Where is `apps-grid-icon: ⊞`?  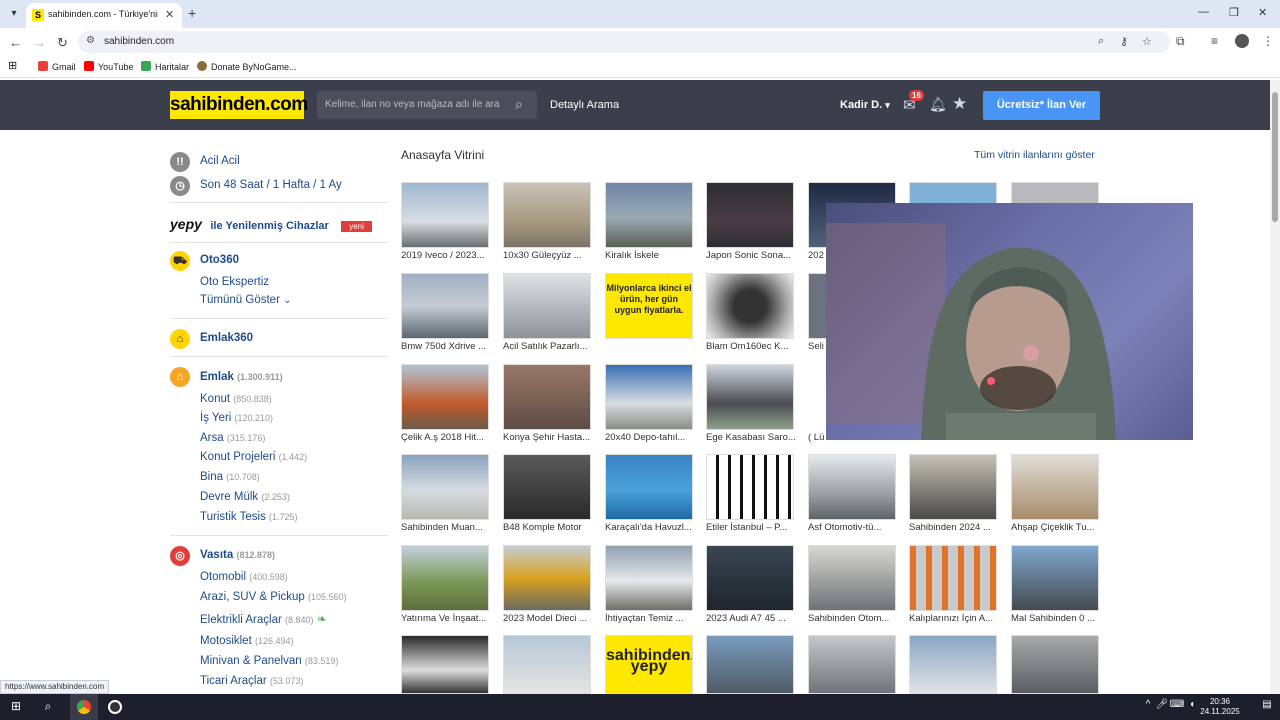
apps-grid-icon: ⊞ is located at coordinates (12, 65).